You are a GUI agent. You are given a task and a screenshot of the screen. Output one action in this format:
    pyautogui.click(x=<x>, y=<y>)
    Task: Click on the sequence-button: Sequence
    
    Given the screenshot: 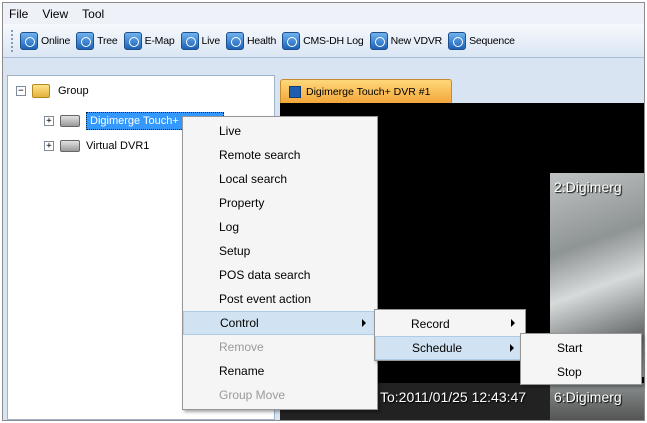 What is the action you would take?
    pyautogui.click(x=481, y=40)
    